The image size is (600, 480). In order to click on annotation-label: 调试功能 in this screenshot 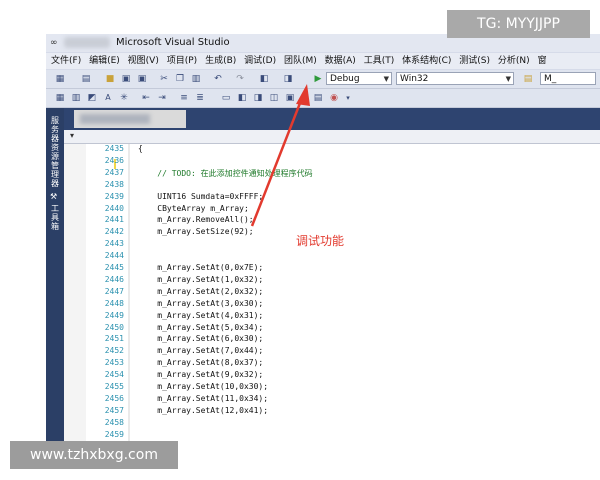, I will do `click(320, 241)`.